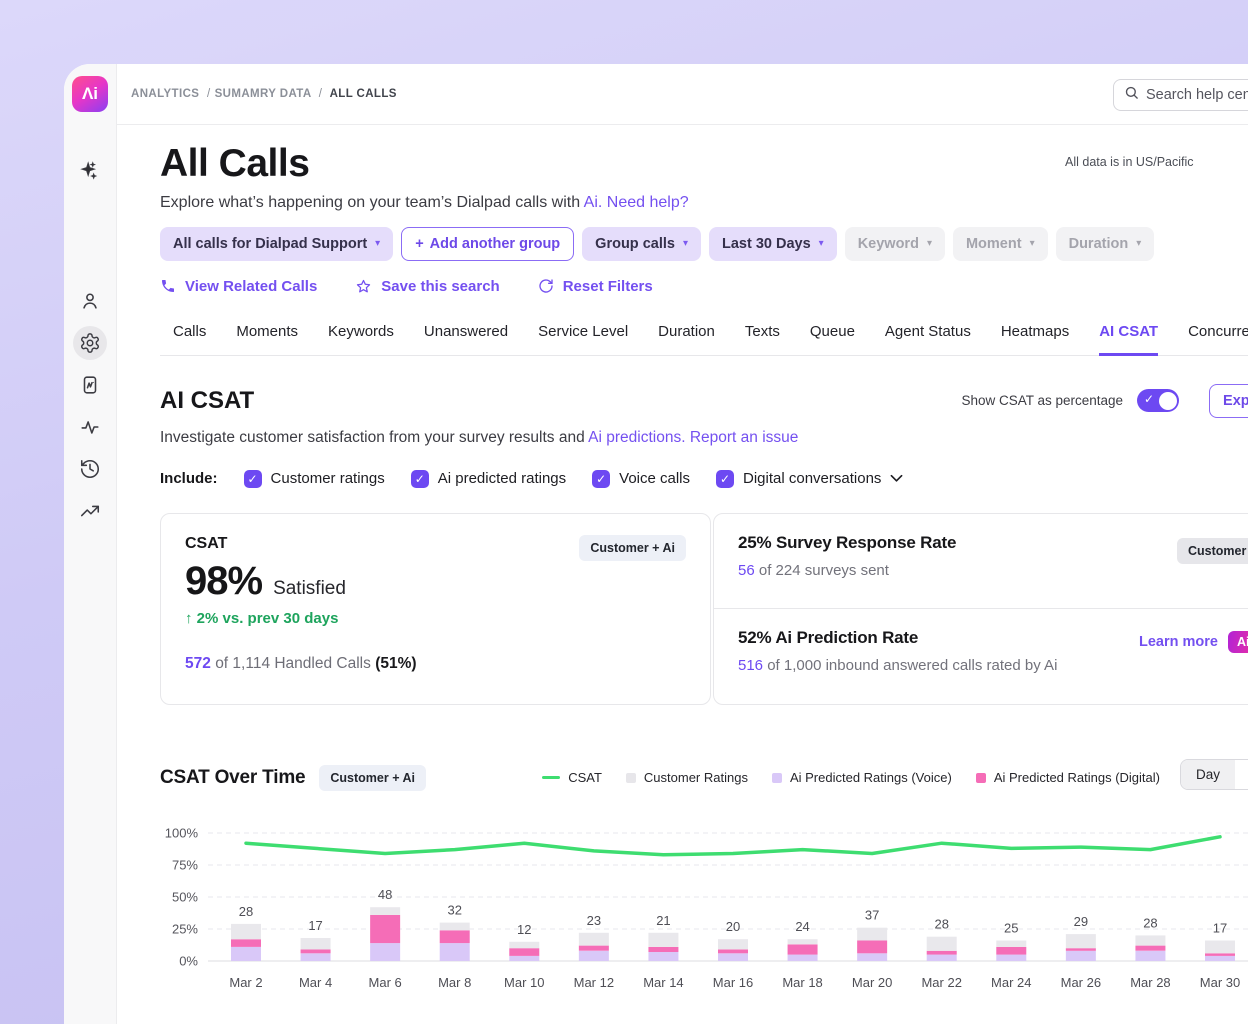 Image resolution: width=1248 pixels, height=1024 pixels. What do you see at coordinates (361, 334) in the screenshot?
I see `tab-keywords: Keywords` at bounding box center [361, 334].